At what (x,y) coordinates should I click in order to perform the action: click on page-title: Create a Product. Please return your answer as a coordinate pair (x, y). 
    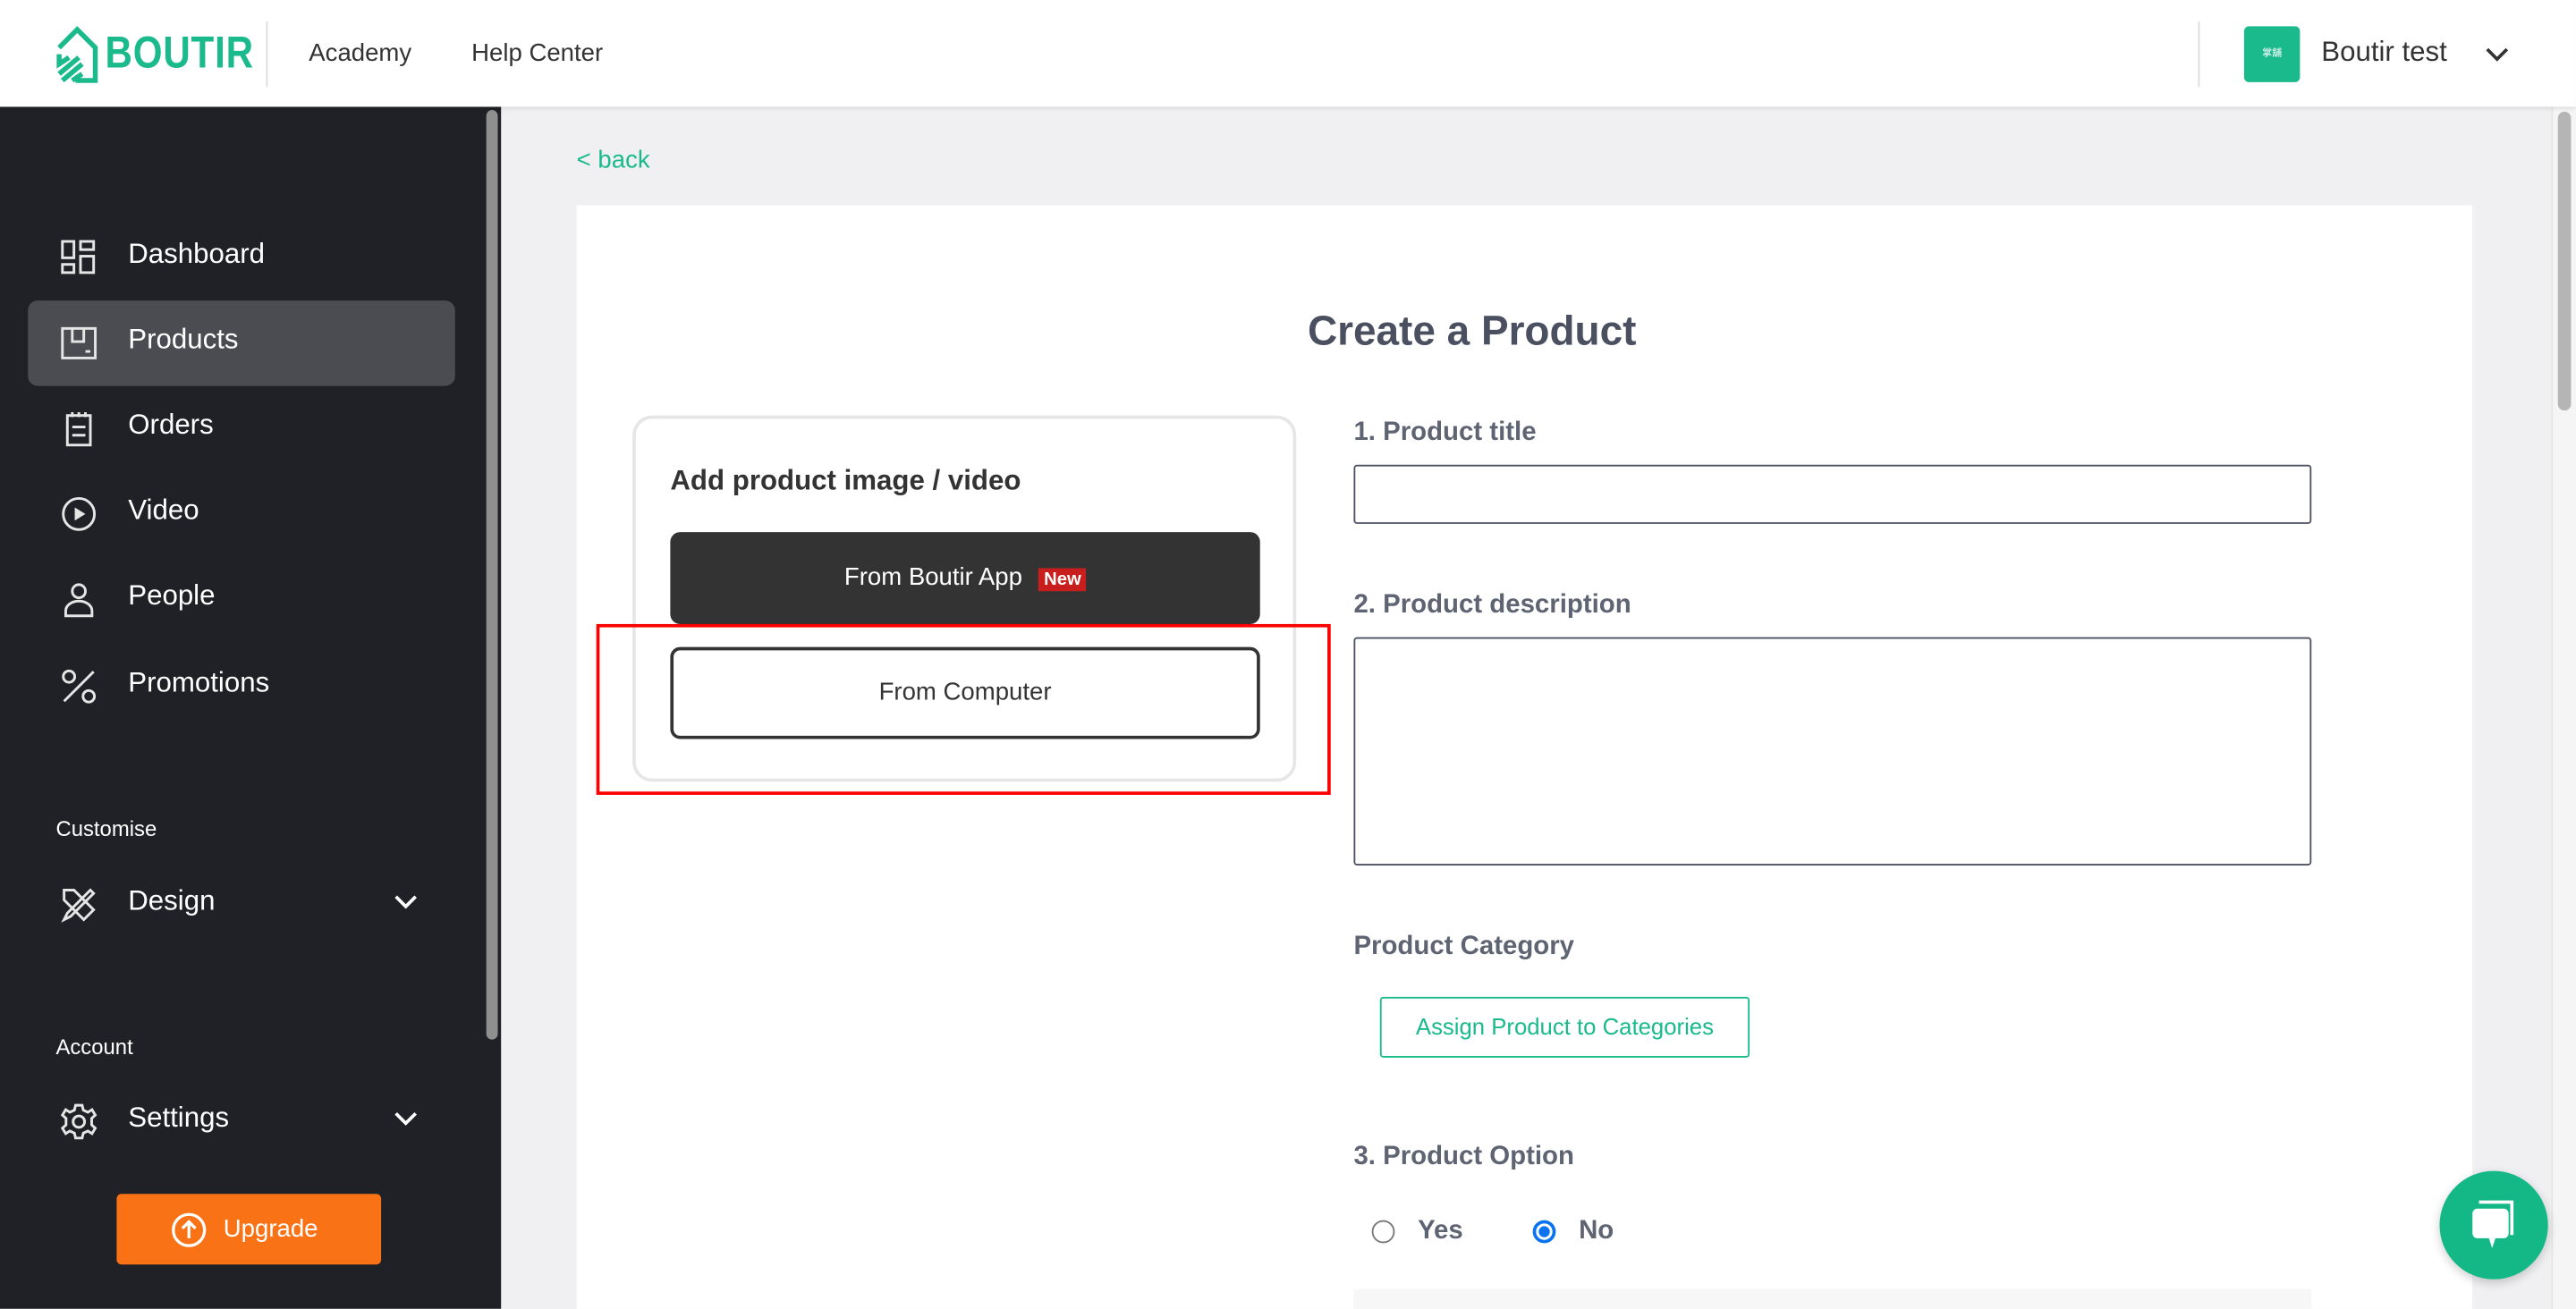
    Looking at the image, I should click on (1472, 331).